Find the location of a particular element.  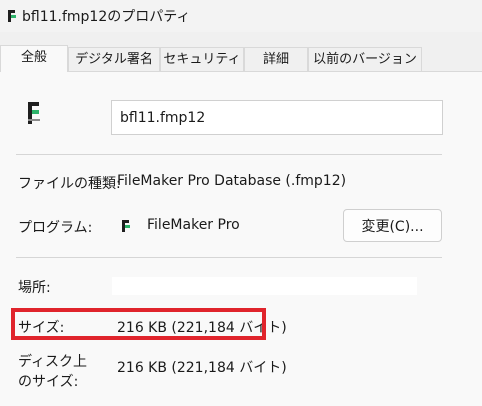

filemaker-icon is located at coordinates (12, 16).